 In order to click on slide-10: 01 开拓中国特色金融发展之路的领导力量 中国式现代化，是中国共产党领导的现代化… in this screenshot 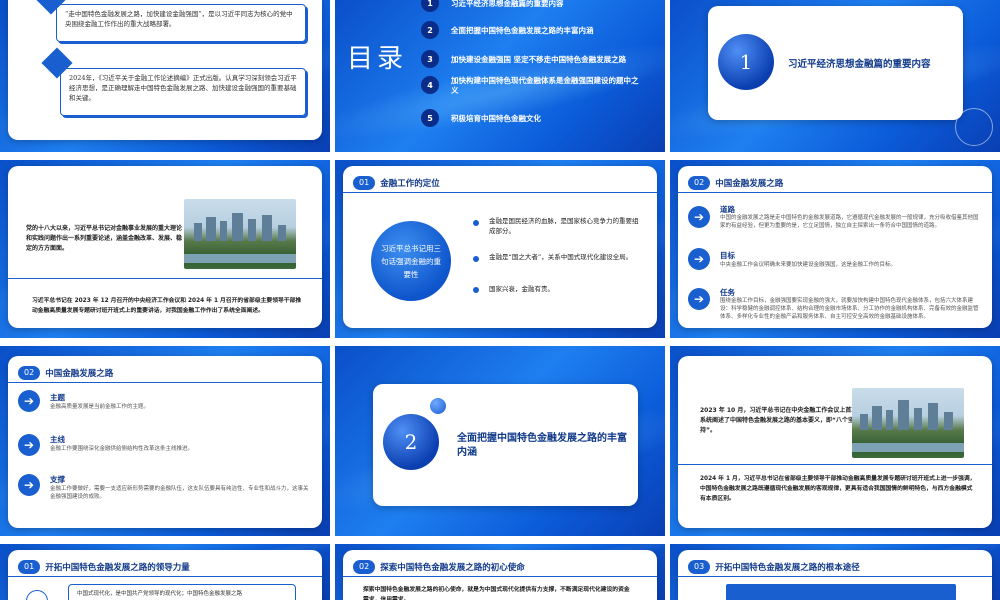, I will do `click(165, 572)`.